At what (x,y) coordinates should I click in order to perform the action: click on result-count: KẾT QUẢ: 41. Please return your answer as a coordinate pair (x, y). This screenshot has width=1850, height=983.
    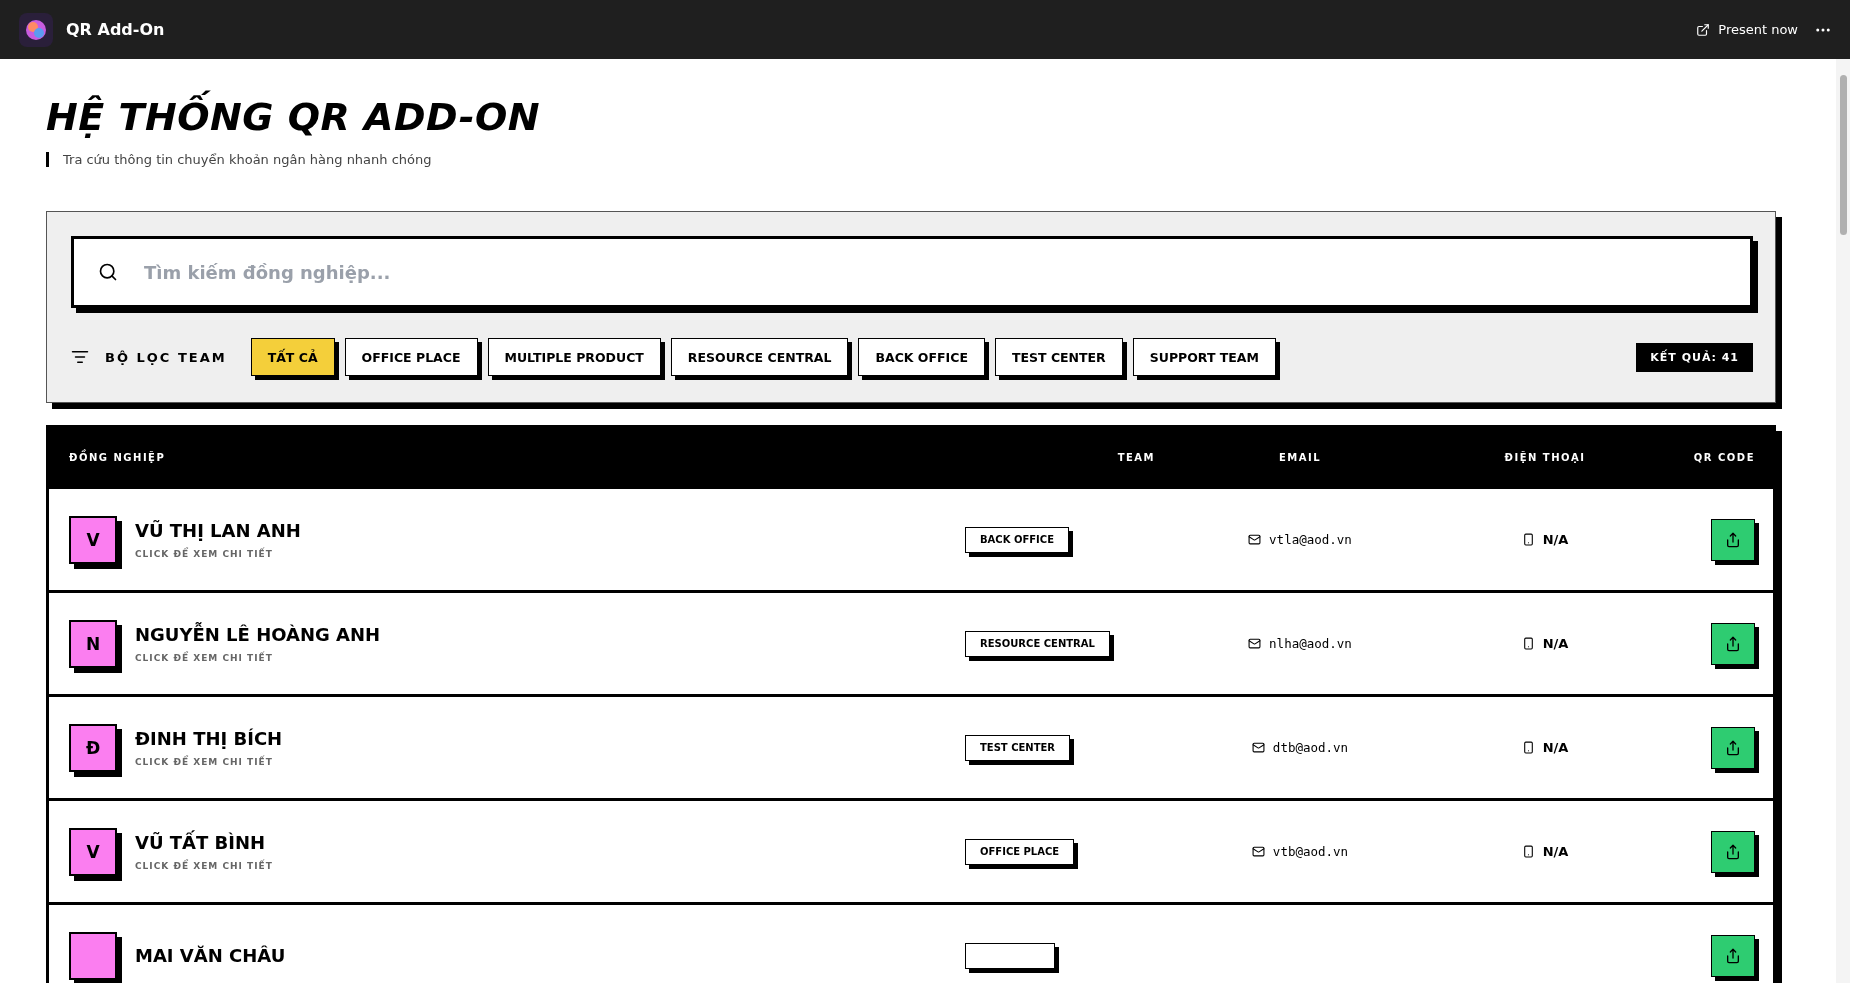
    Looking at the image, I should click on (1694, 357).